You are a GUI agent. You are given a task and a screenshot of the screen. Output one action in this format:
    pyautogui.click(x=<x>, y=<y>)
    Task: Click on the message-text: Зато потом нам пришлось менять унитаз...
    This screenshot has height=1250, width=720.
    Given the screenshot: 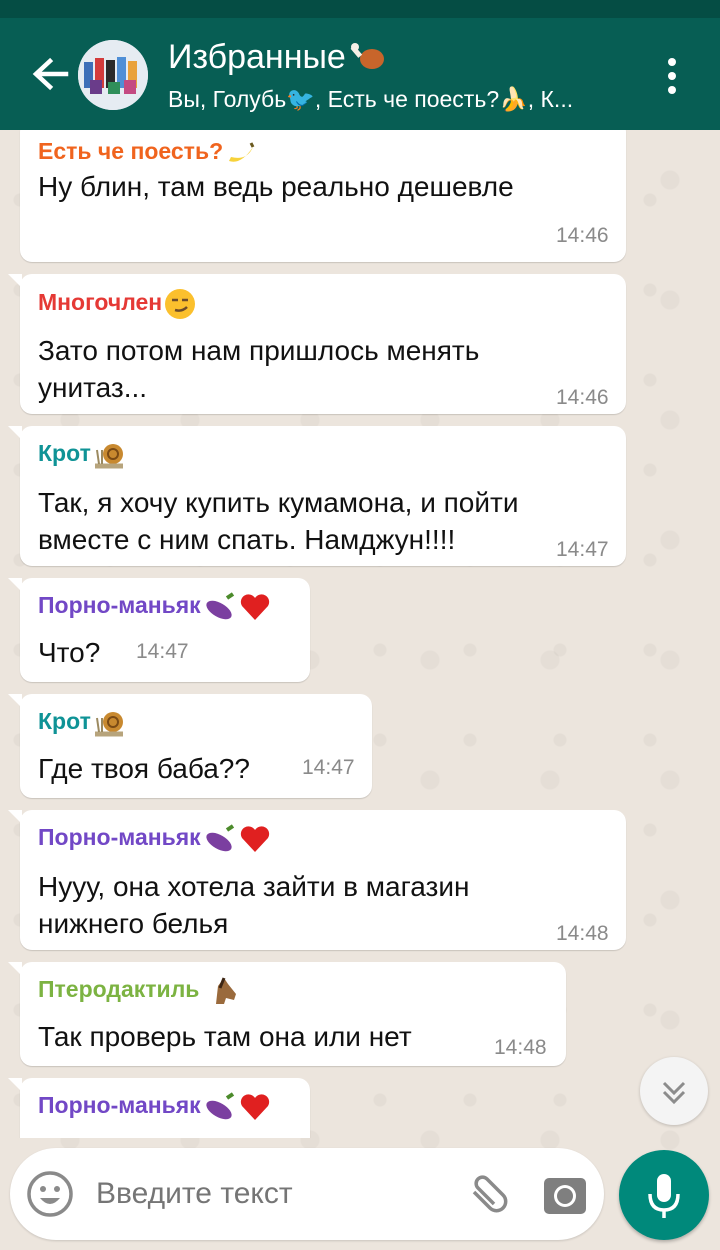 What is the action you would take?
    pyautogui.click(x=259, y=369)
    